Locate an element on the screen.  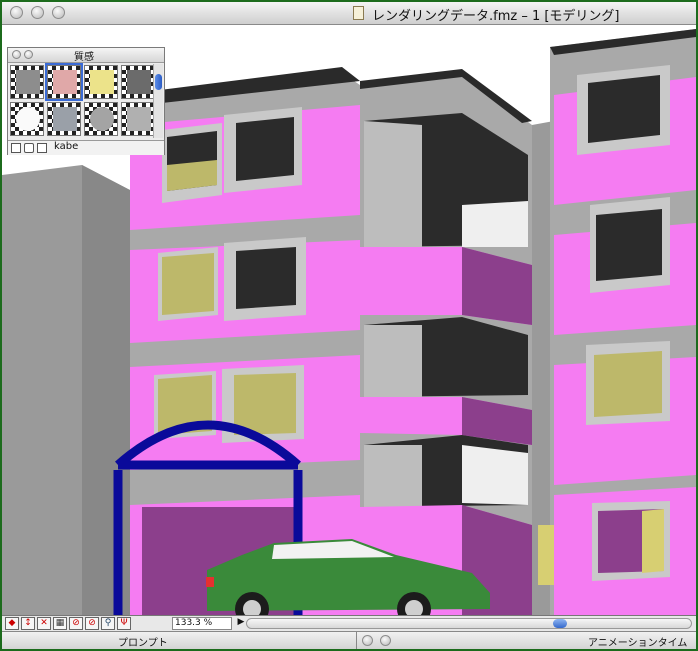
metal-sphere-material-icon is located at coordinates (64, 119).